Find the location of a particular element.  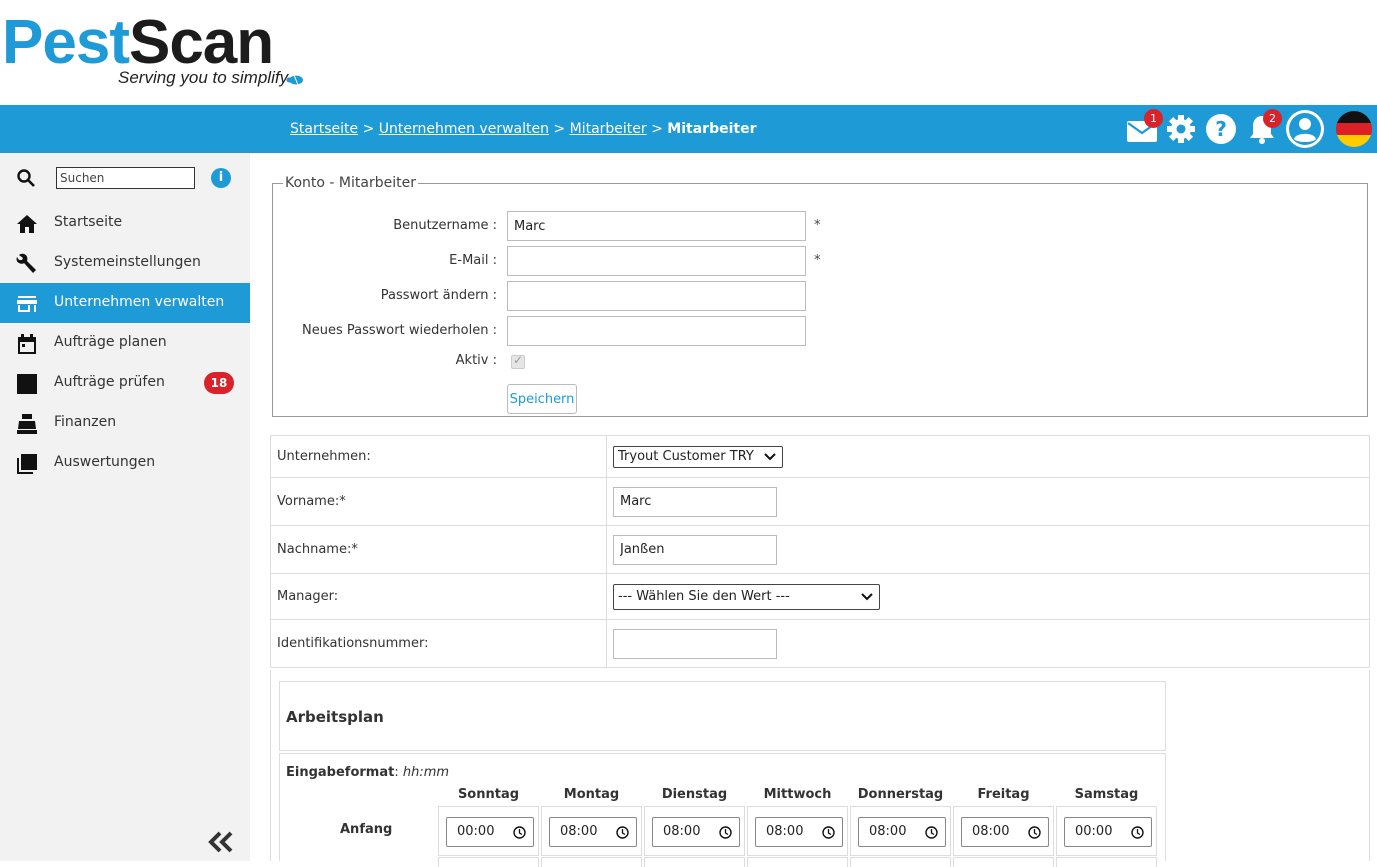

save-button: Speichern is located at coordinates (542, 399).